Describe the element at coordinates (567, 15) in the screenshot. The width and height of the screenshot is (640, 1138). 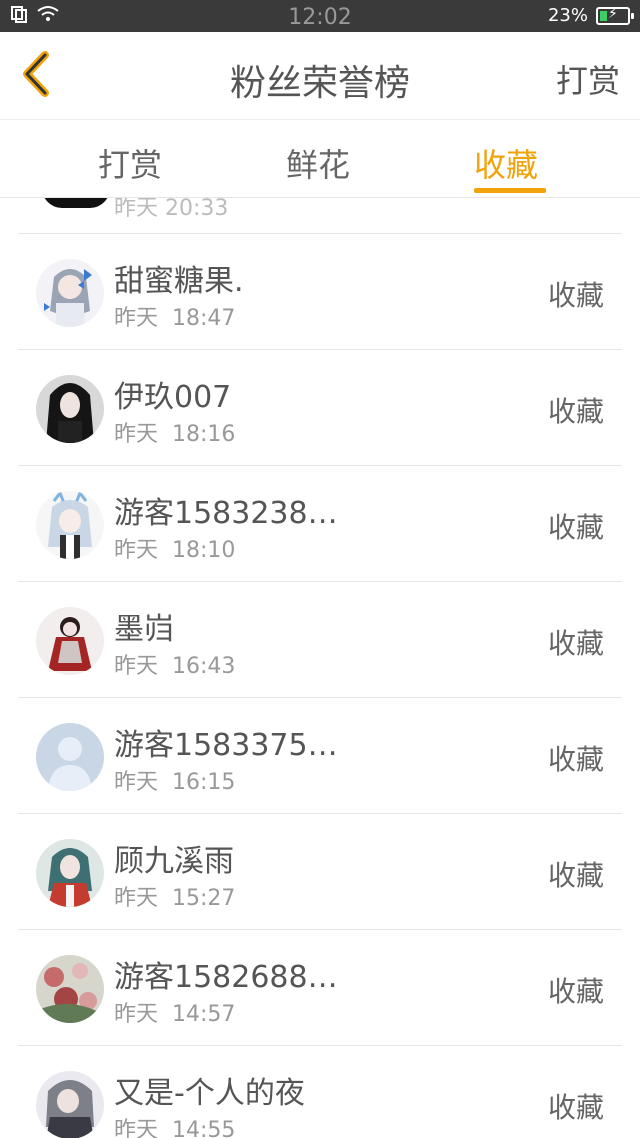
I see `battery-percent: 23%` at that location.